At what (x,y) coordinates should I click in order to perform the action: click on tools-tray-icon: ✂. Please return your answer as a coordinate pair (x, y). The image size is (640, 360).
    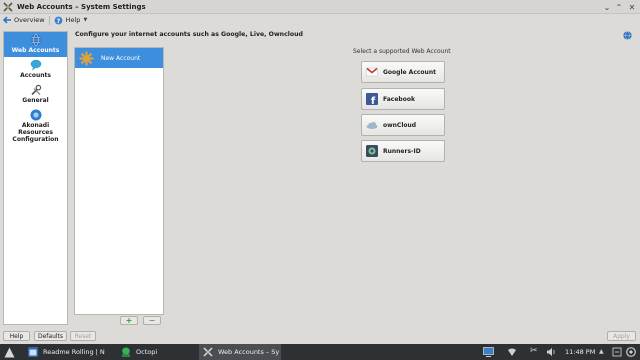
    Looking at the image, I should click on (534, 351).